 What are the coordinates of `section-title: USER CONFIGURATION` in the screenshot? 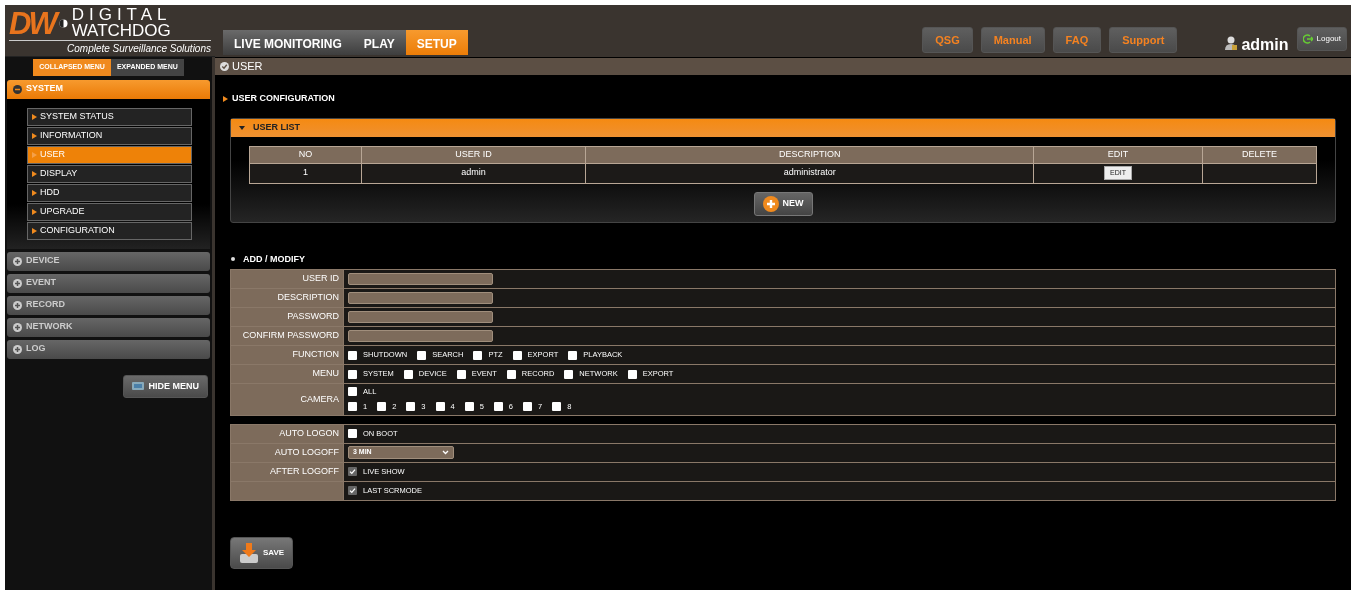 It's located at (283, 98).